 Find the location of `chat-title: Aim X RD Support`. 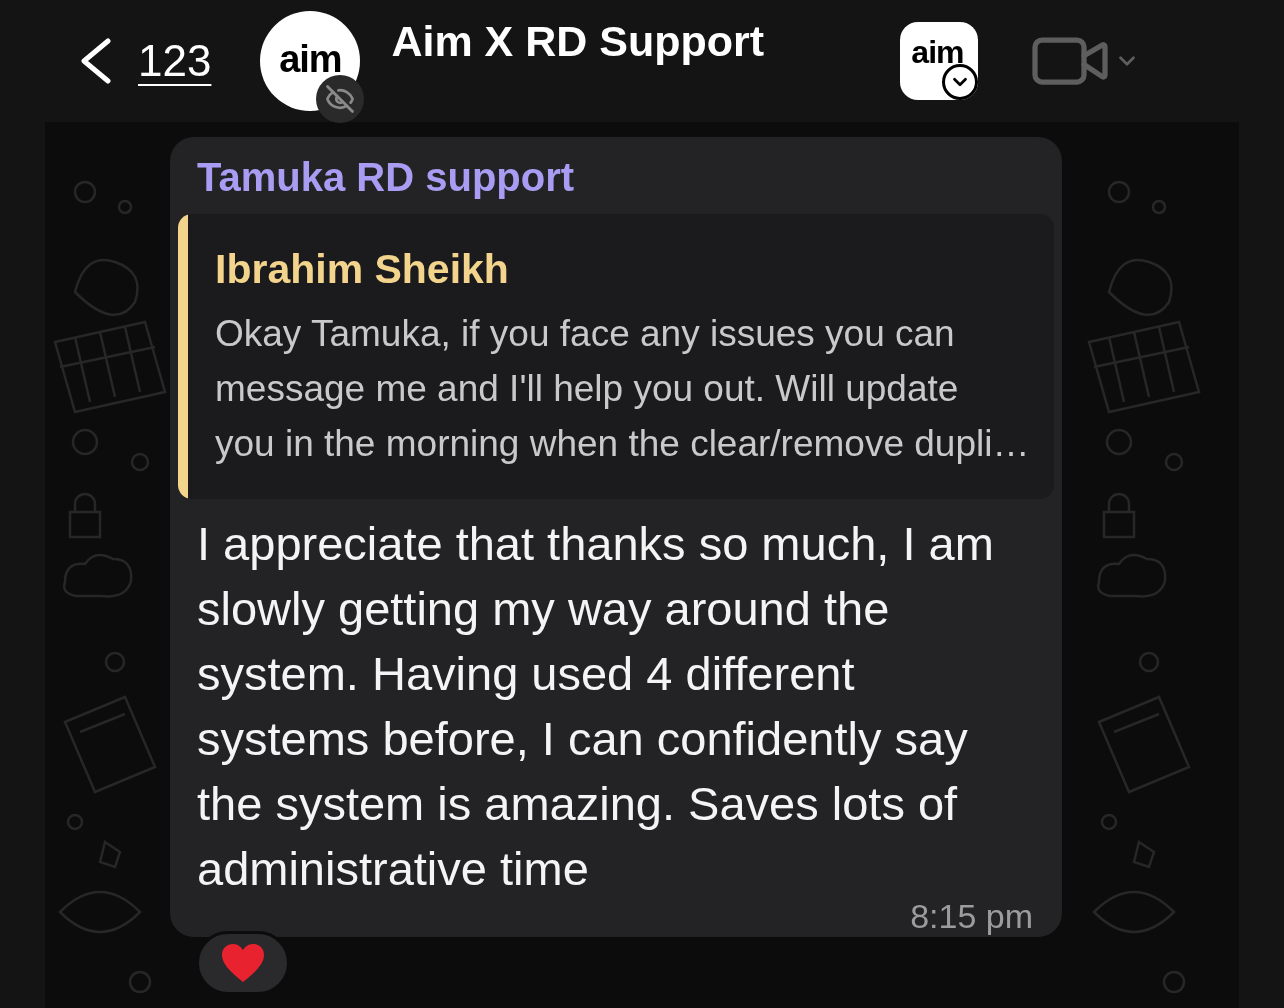

chat-title: Aim X RD Support is located at coordinates (578, 41).